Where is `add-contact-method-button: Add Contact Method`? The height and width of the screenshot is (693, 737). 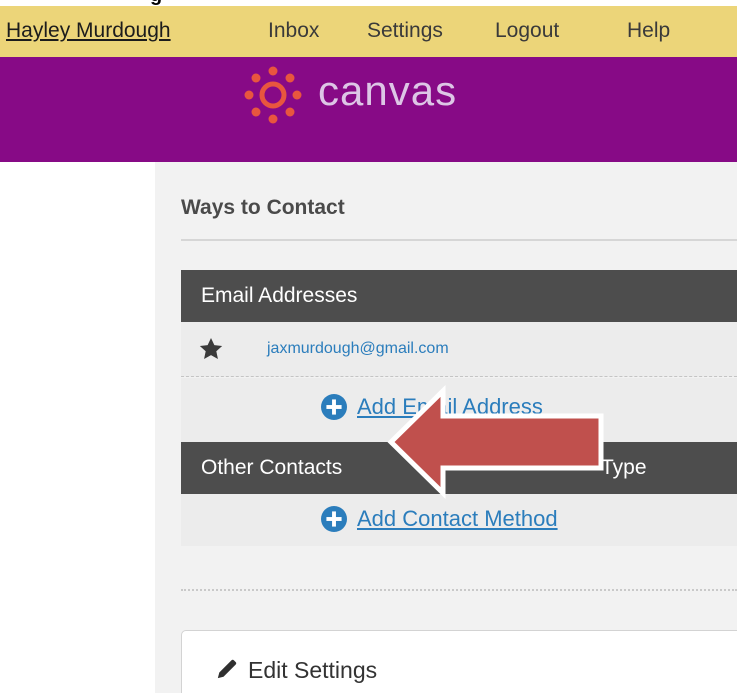 add-contact-method-button: Add Contact Method is located at coordinates (439, 519).